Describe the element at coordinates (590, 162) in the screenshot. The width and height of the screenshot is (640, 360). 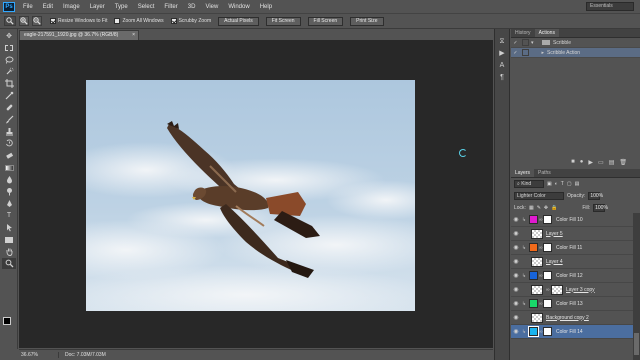
I see `play-icon: ▶` at that location.